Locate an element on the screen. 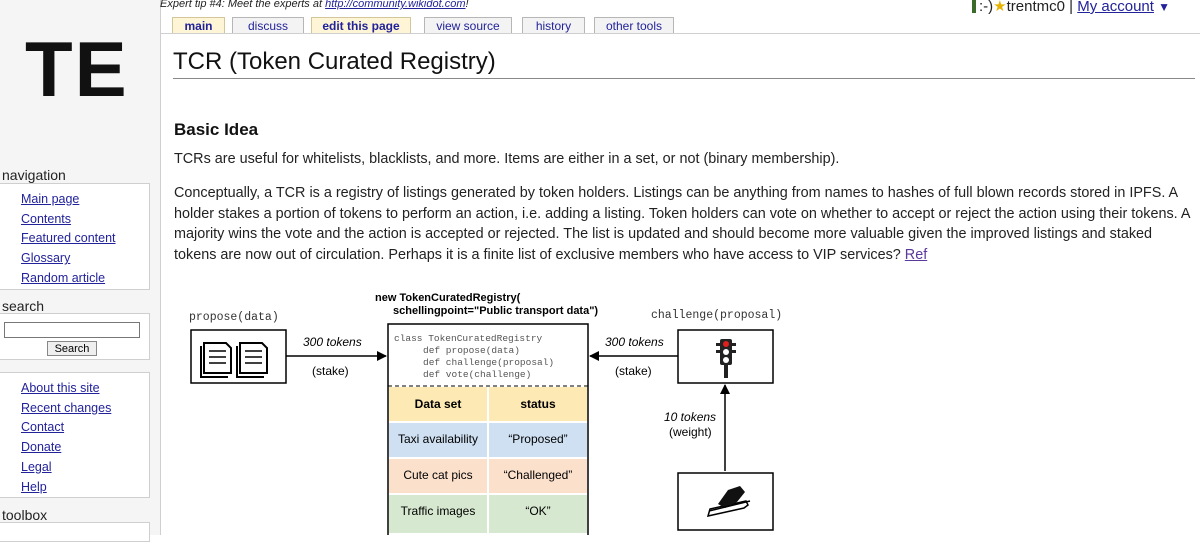  table-header-dataset: Data set is located at coordinates (438, 404).